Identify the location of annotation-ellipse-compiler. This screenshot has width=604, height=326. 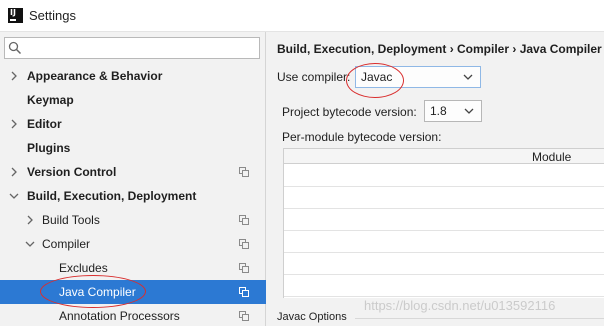
(375, 80).